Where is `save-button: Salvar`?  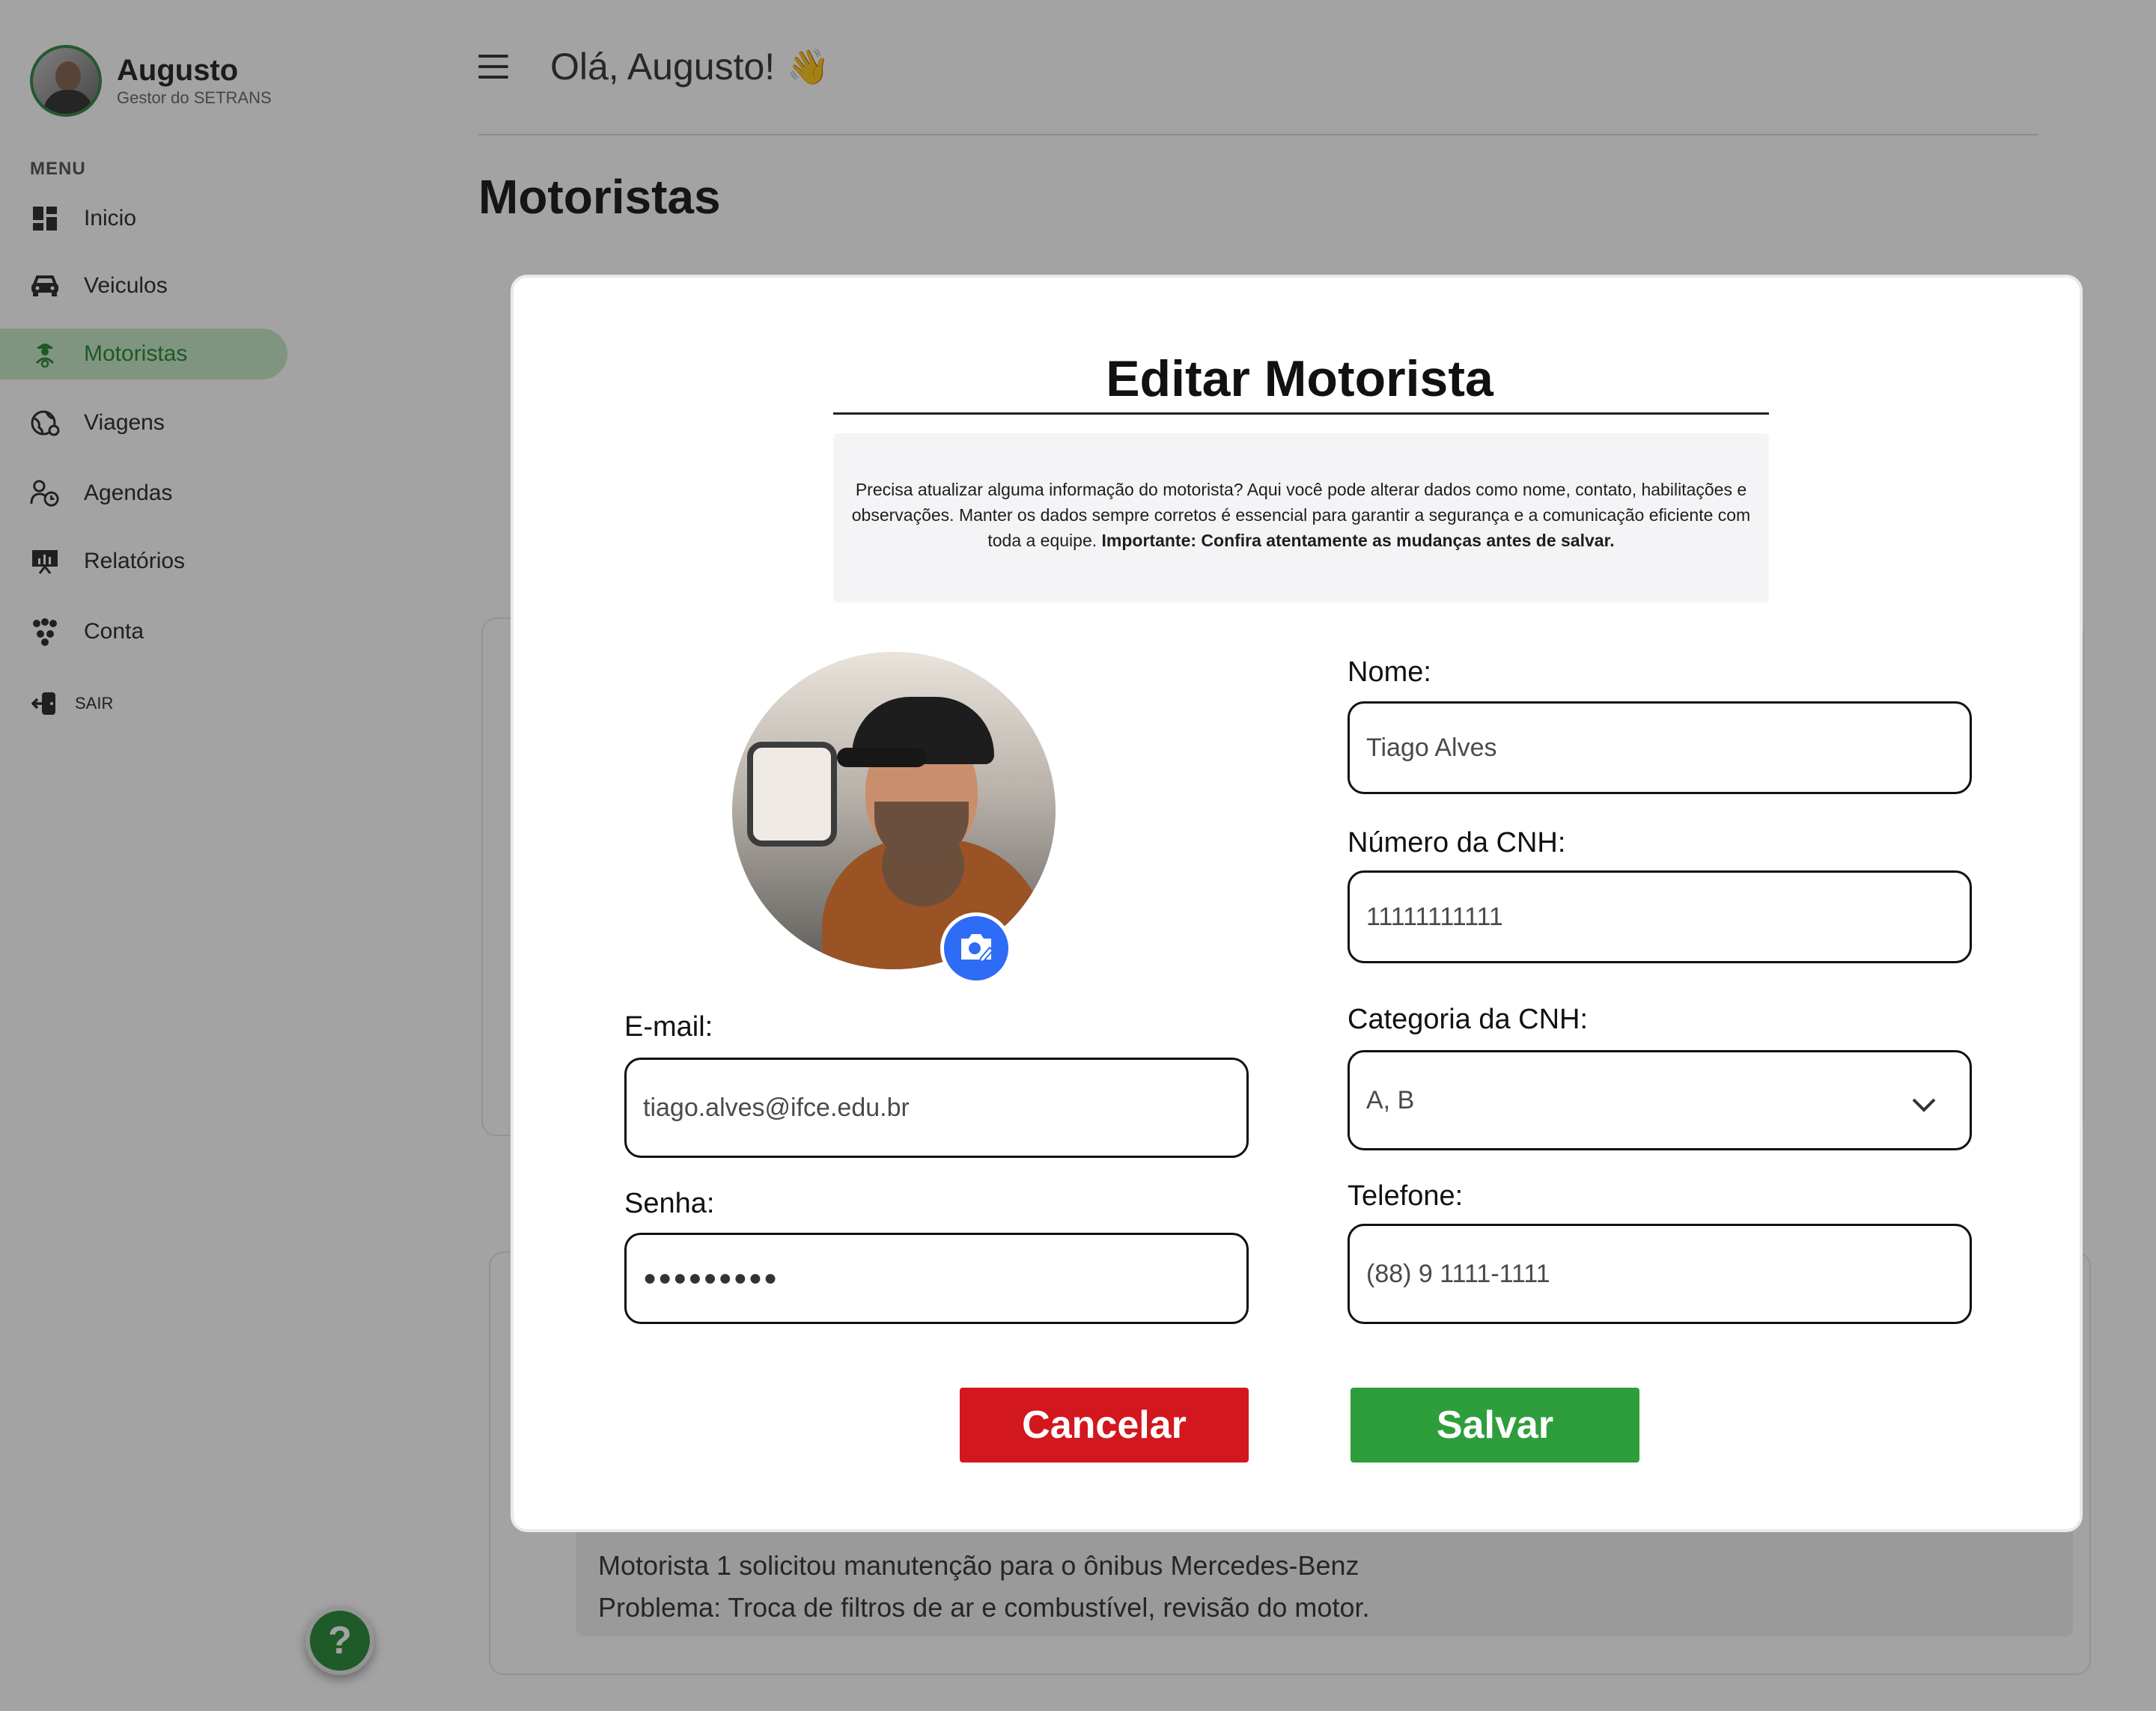 save-button: Salvar is located at coordinates (1494, 1425).